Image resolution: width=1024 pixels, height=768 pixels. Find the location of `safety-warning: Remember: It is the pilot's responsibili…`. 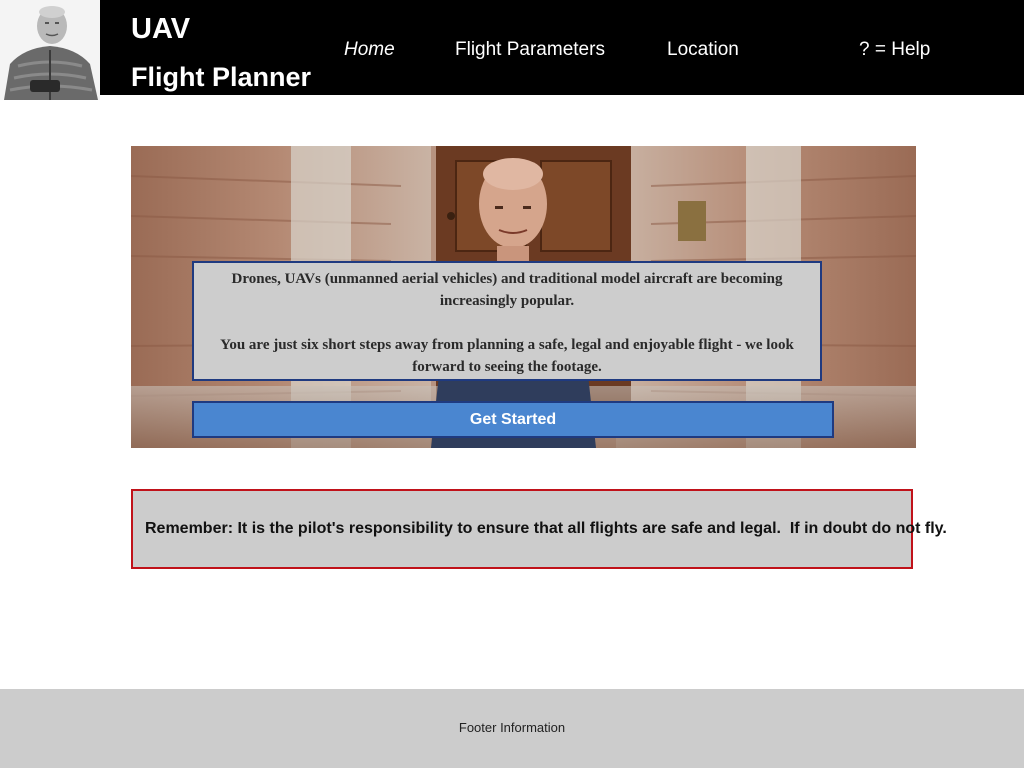

safety-warning: Remember: It is the pilot's responsibili… is located at coordinates (539, 529).